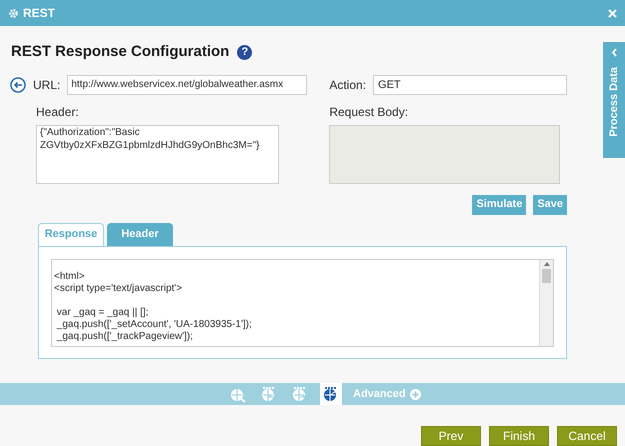  What do you see at coordinates (46, 85) in the screenshot?
I see `url-label: URL:` at bounding box center [46, 85].